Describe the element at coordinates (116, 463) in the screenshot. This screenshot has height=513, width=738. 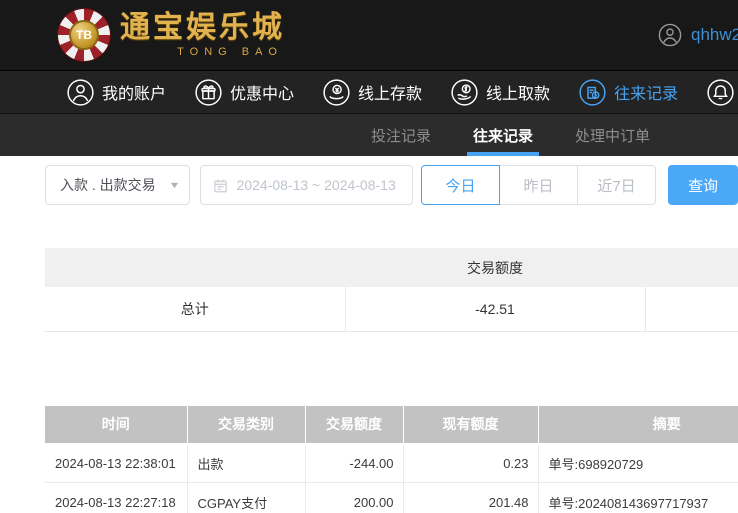
I see `cell-time: 2024-08-13 22:38:01` at that location.